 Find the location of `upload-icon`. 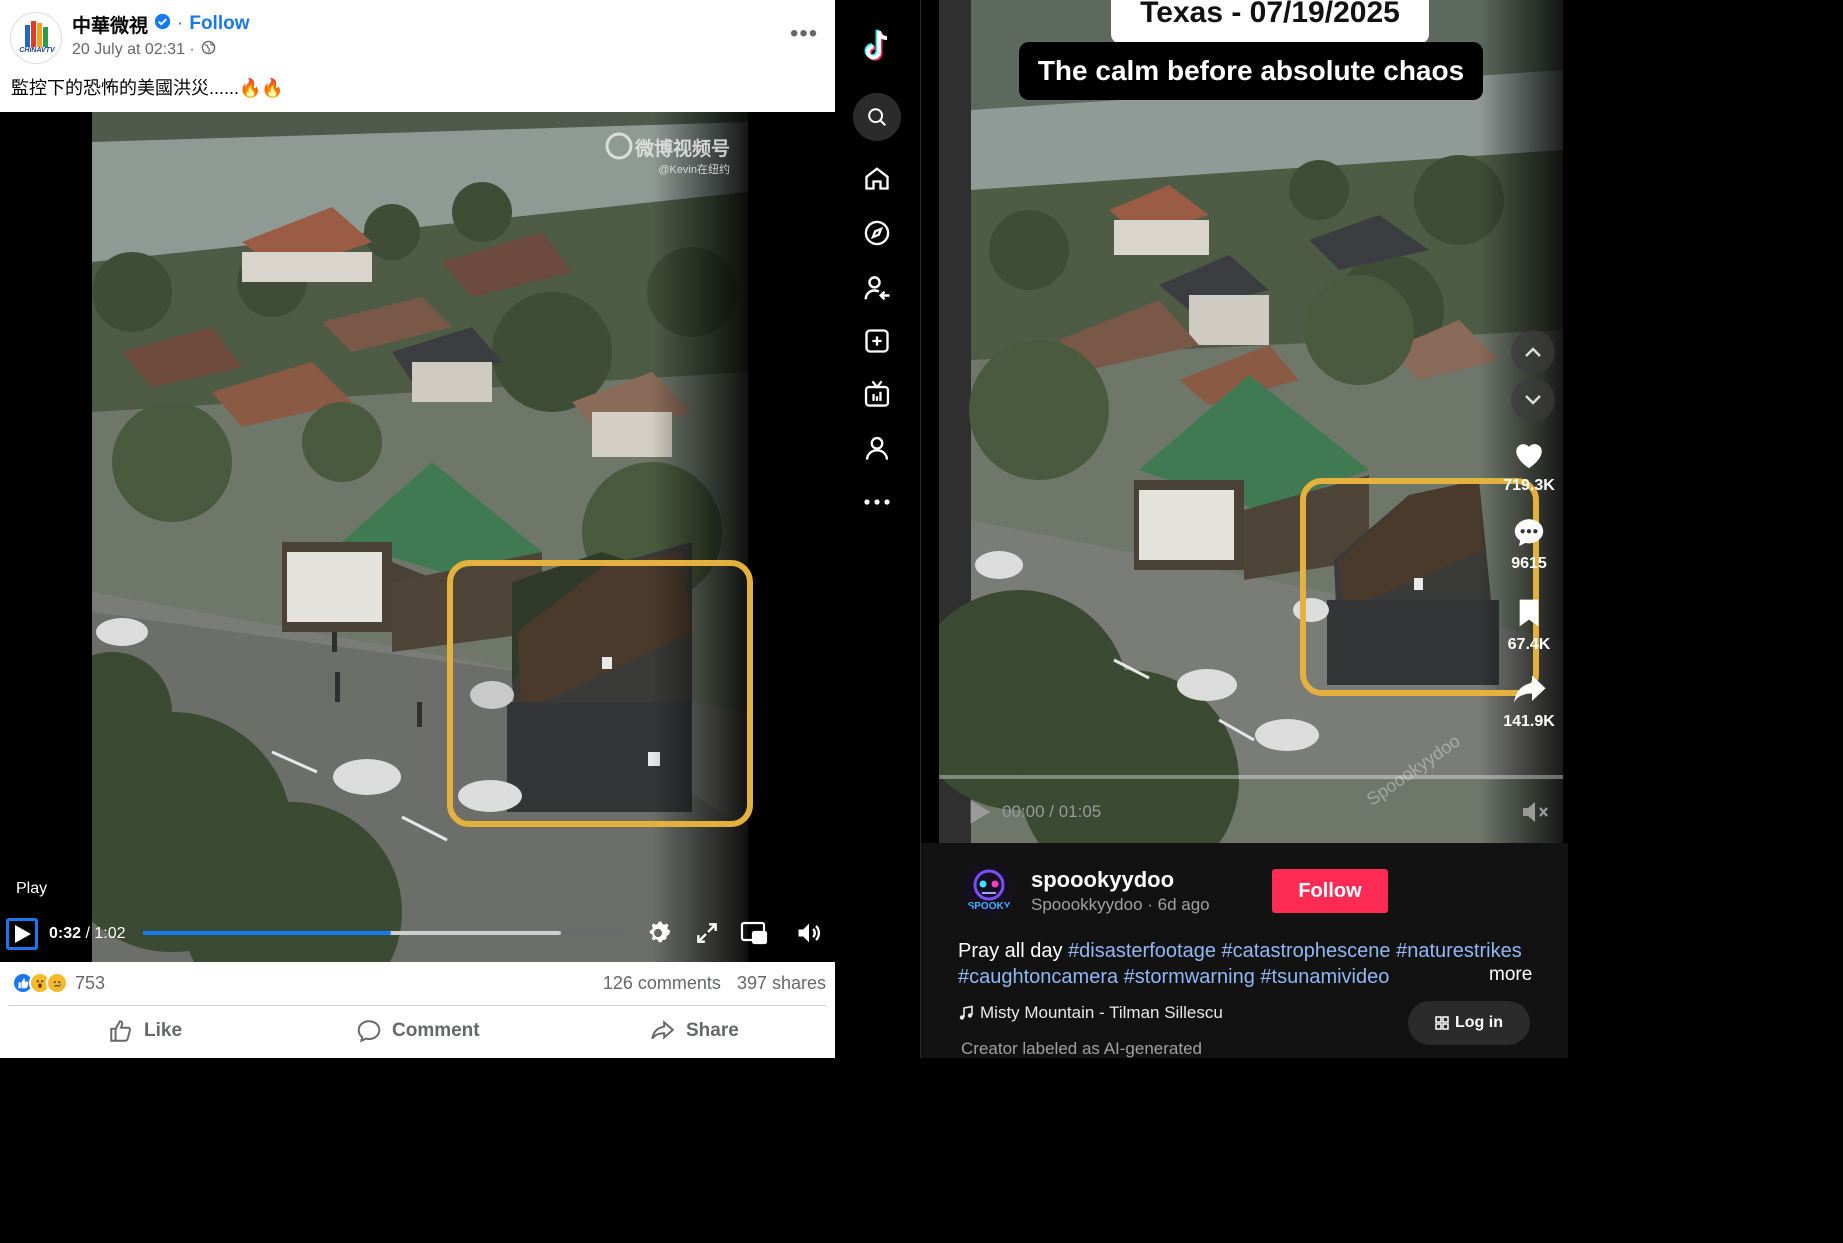

upload-icon is located at coordinates (877, 341).